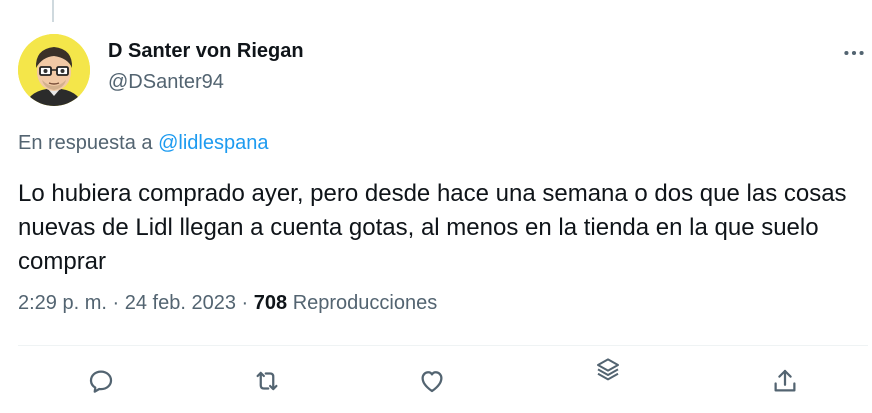 The width and height of the screenshot is (872, 413). I want to click on action-bar-divider, so click(443, 345).